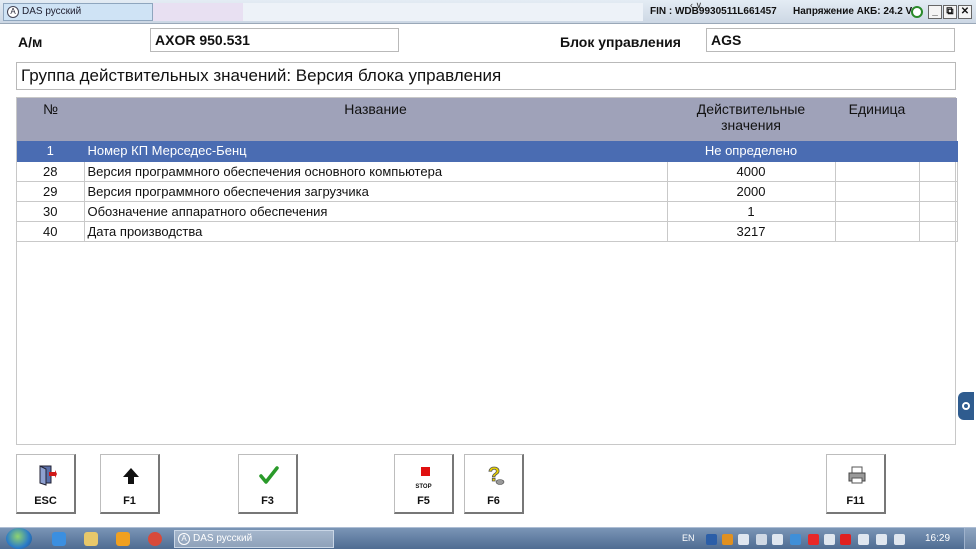 The height and width of the screenshot is (549, 976). I want to click on f3-button: F3, so click(268, 484).